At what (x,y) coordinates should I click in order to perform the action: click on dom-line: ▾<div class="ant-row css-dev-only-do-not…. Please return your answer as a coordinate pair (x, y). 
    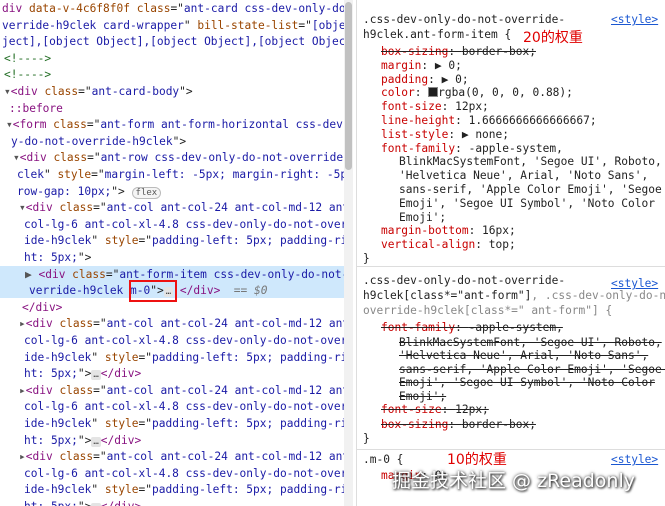
    Looking at the image, I should click on (178, 158).